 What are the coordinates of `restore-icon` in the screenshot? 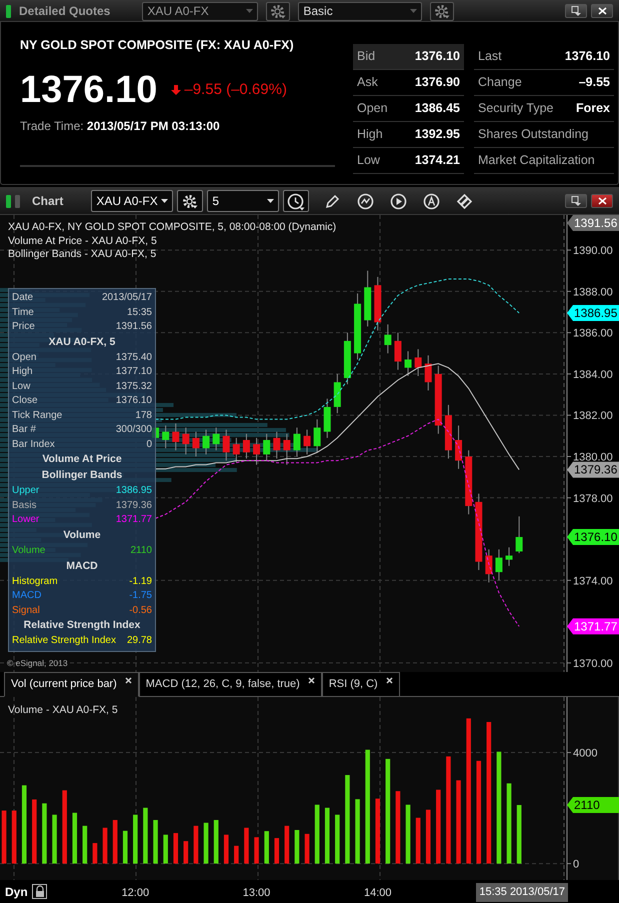 It's located at (576, 200).